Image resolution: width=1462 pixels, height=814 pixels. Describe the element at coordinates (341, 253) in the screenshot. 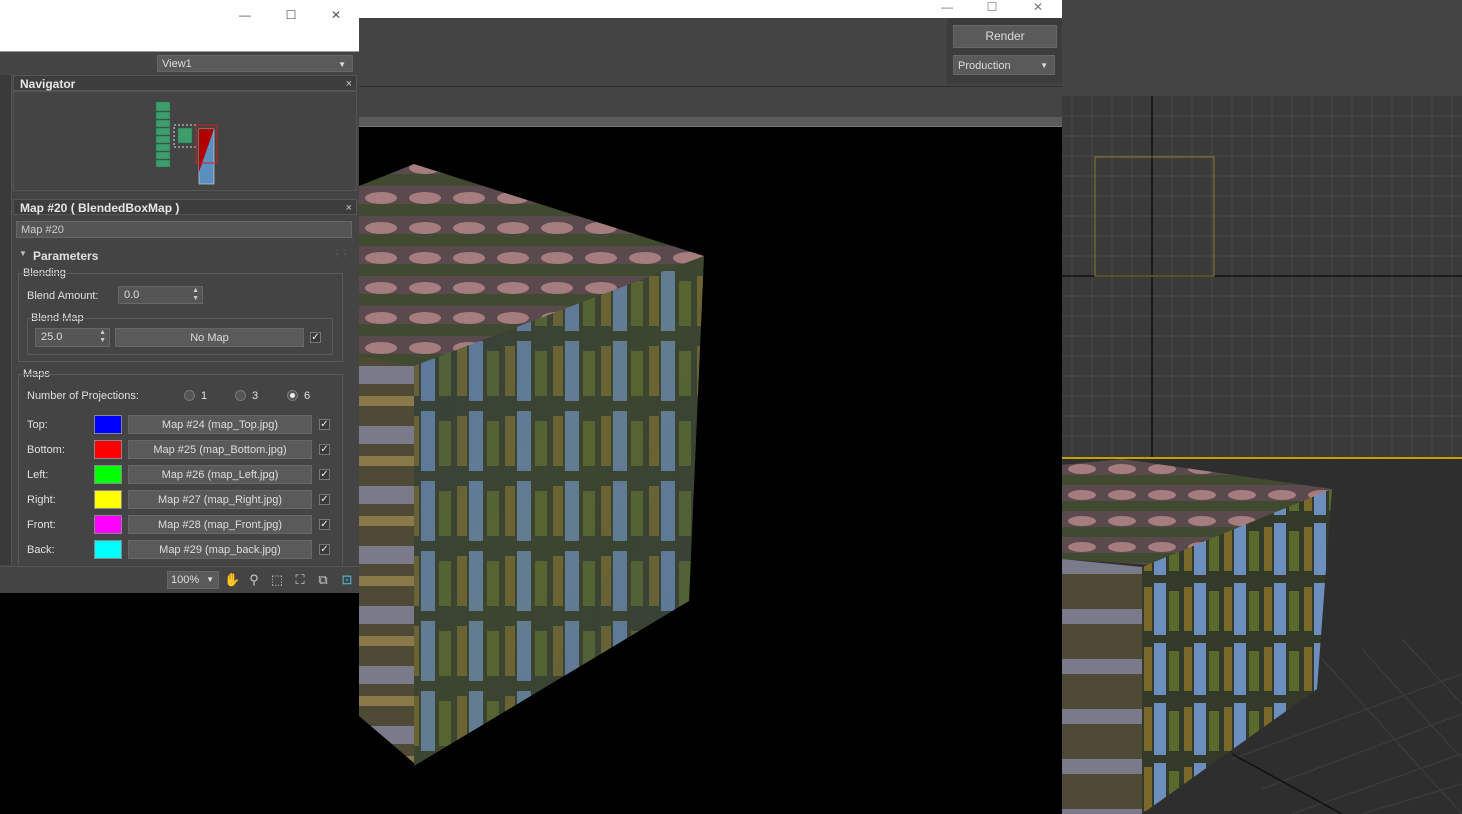

I see `drag-handle-icon: ⋮⋮` at that location.